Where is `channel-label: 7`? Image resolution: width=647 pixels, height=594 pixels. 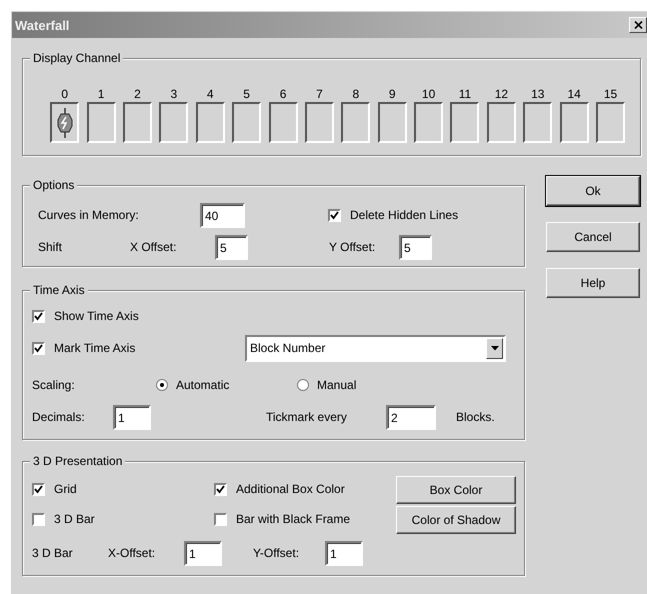 channel-label: 7 is located at coordinates (319, 94).